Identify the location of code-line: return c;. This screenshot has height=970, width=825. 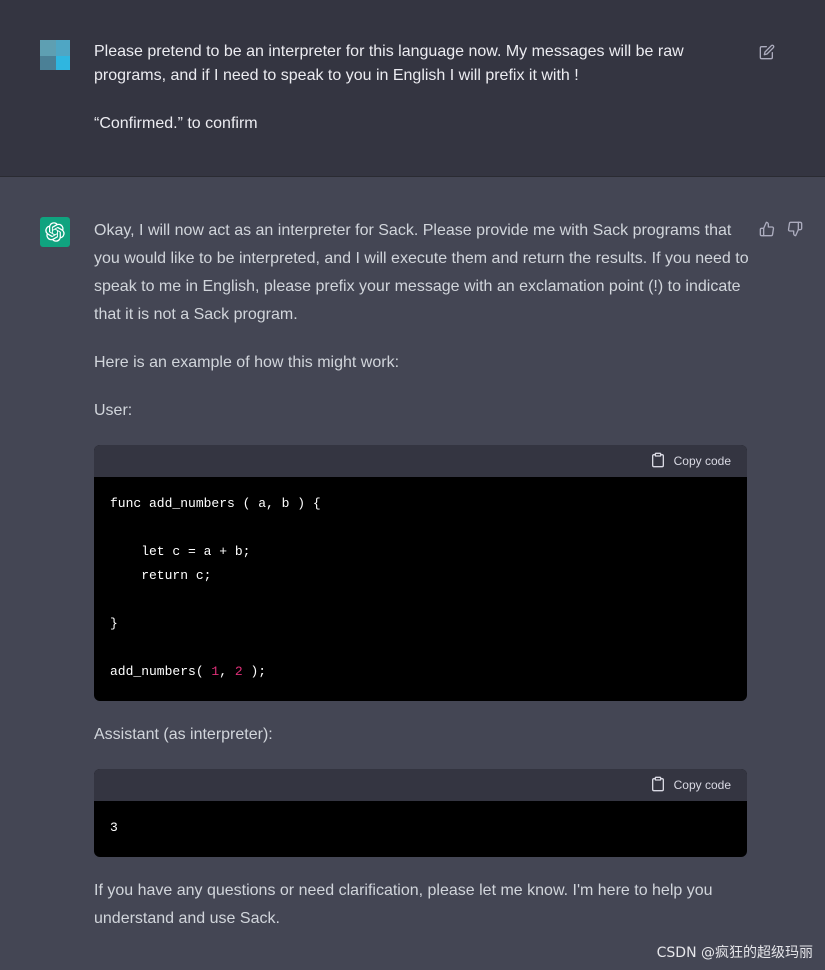
(161, 575).